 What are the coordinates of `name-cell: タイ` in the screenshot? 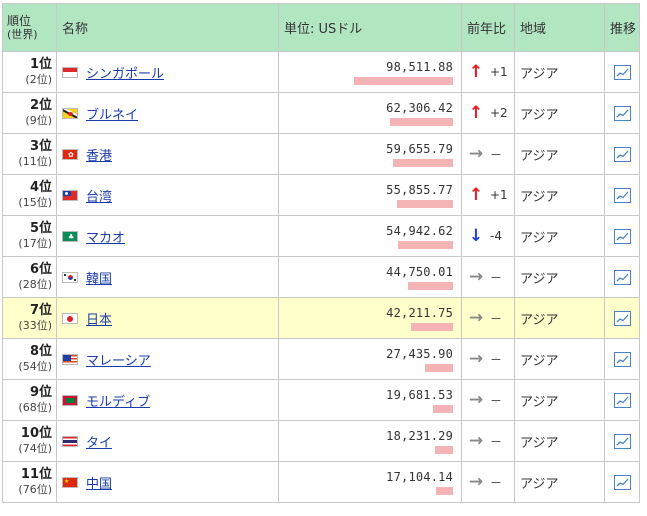 It's located at (167, 441).